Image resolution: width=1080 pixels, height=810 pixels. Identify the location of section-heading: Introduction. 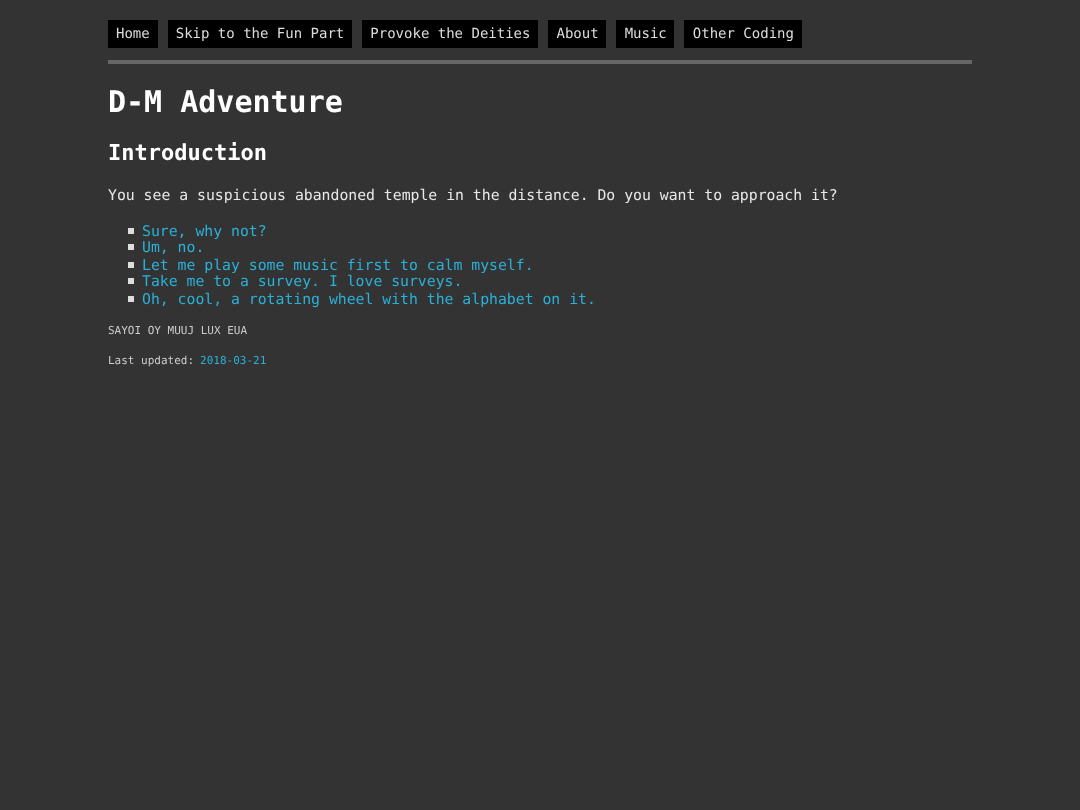
(188, 153).